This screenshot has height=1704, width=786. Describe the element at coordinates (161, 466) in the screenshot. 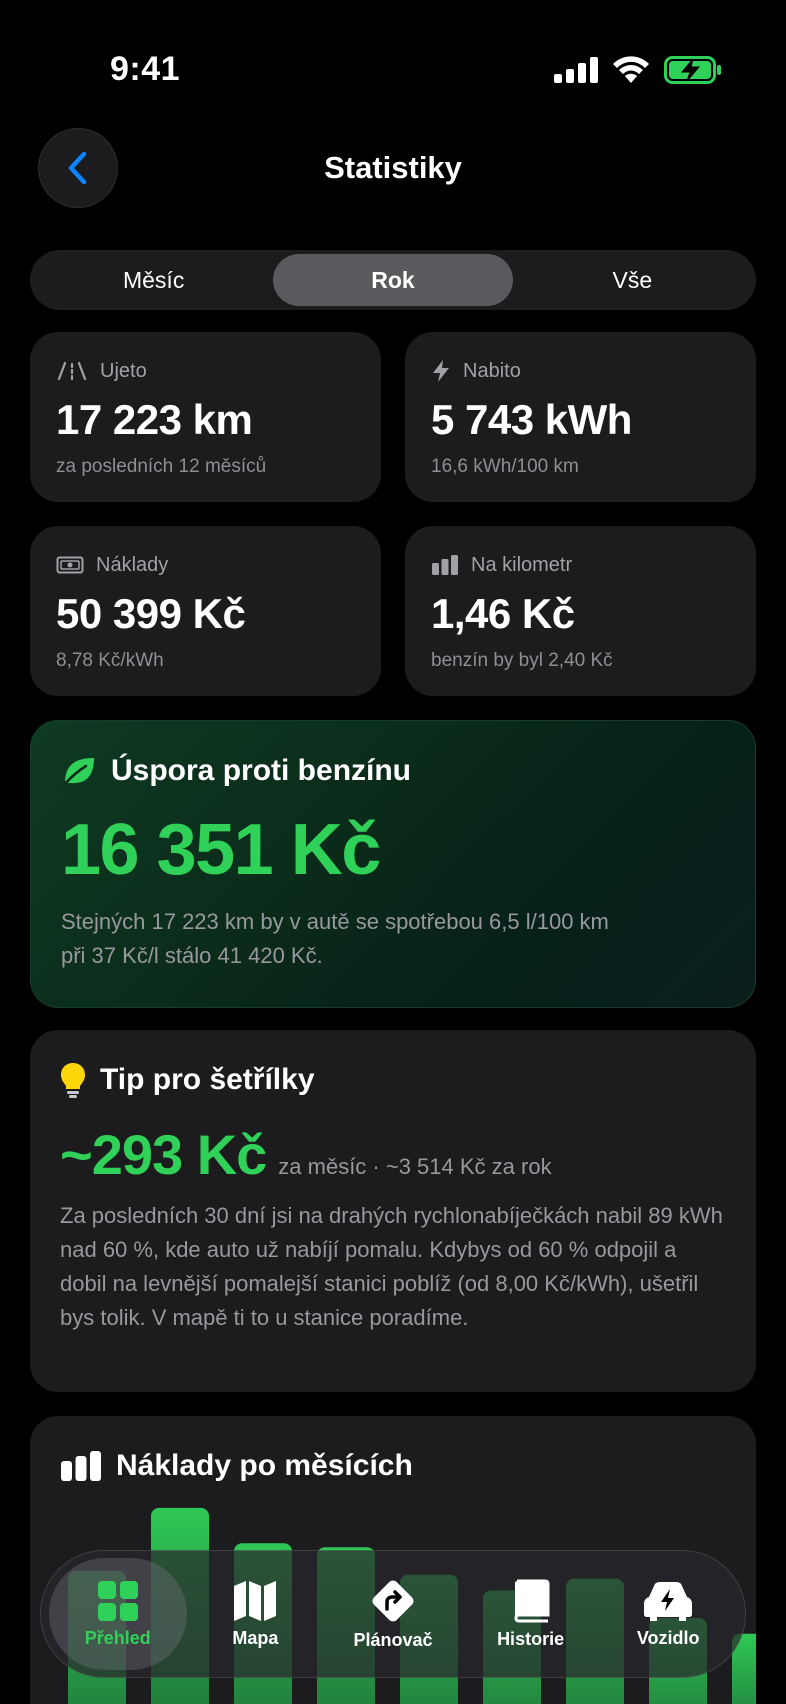

I see `stat-subtitle: za posledních 12 měsíců` at that location.